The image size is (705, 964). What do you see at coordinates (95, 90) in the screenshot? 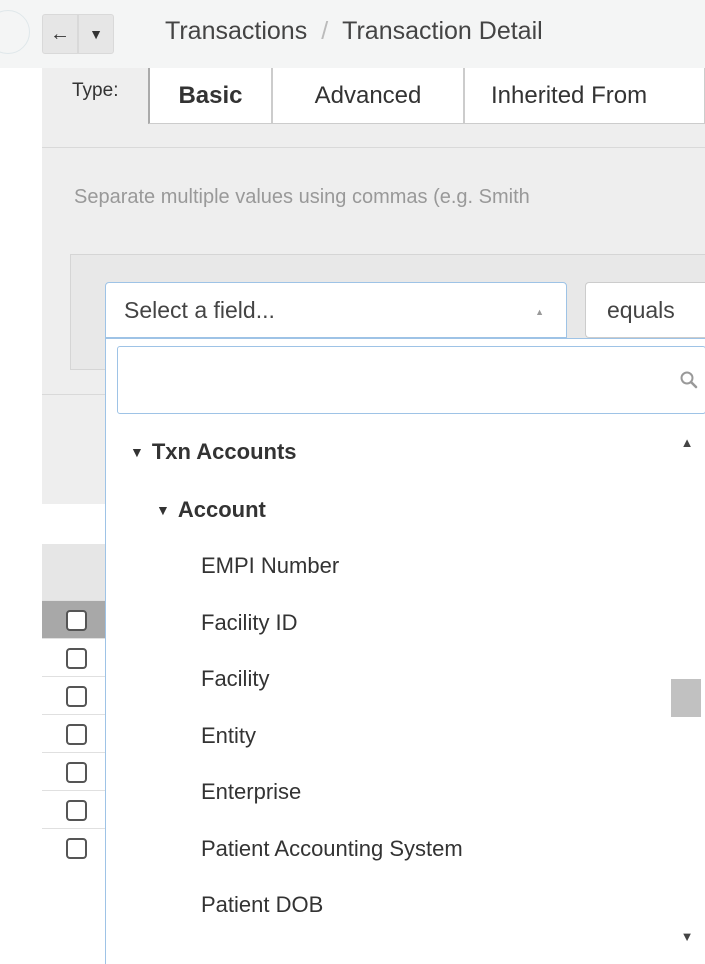
I see `type-label: Type:` at bounding box center [95, 90].